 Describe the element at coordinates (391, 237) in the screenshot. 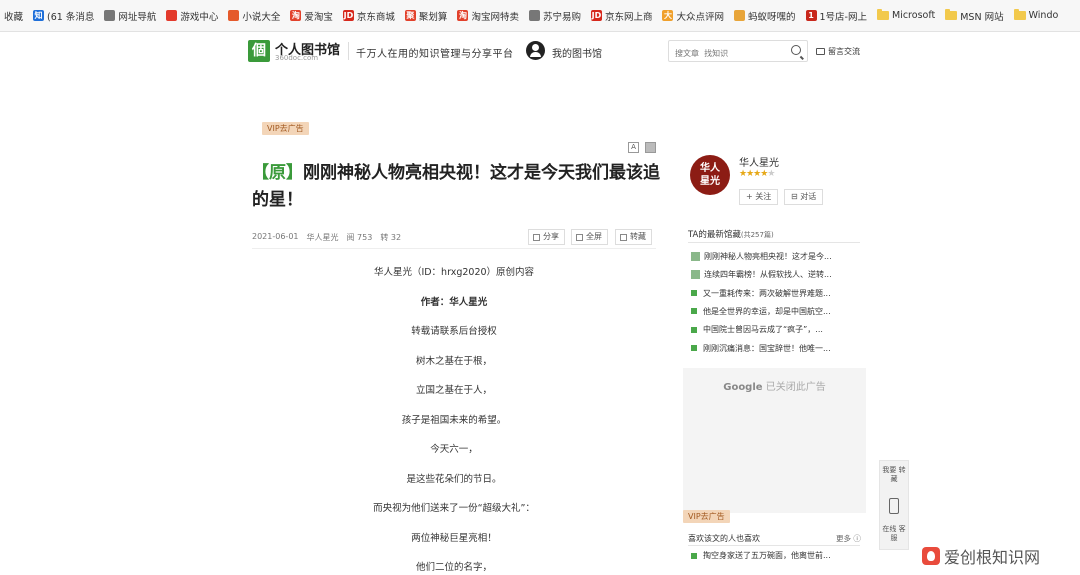

I see `article-shares: 转 32` at that location.